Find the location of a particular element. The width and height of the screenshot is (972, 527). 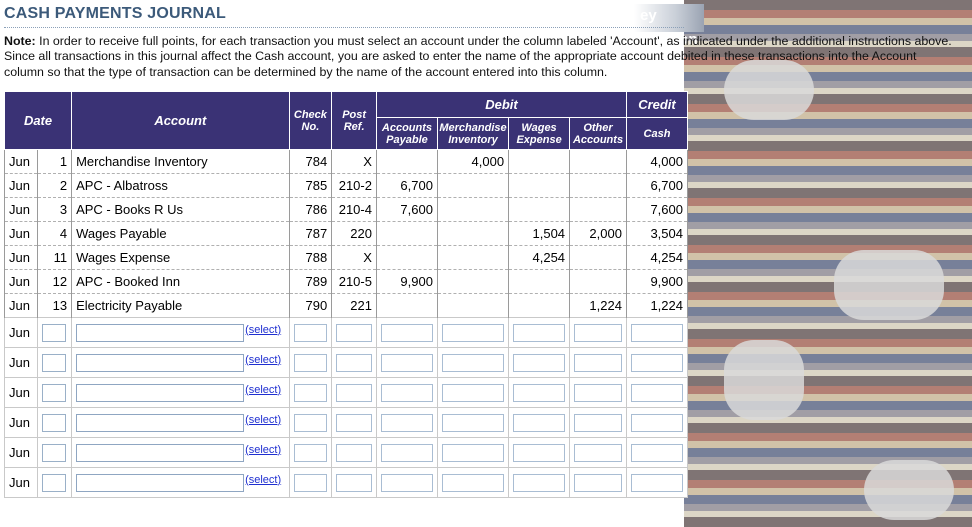

mi-header-line1: Merchandise is located at coordinates (473, 127).